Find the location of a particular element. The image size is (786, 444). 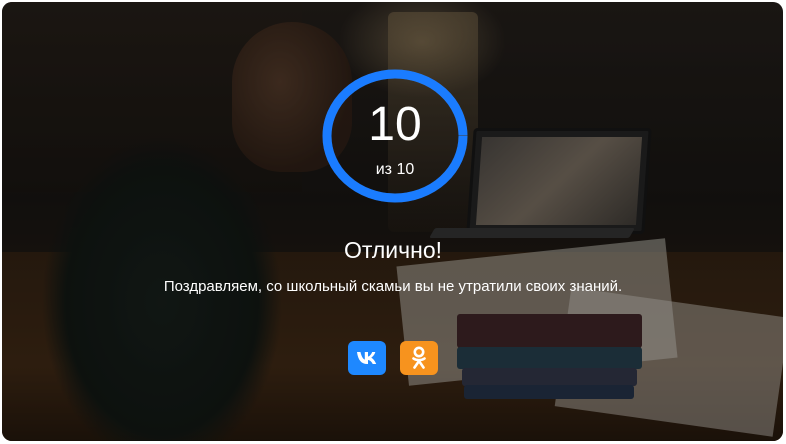

ok-icon is located at coordinates (419, 357).